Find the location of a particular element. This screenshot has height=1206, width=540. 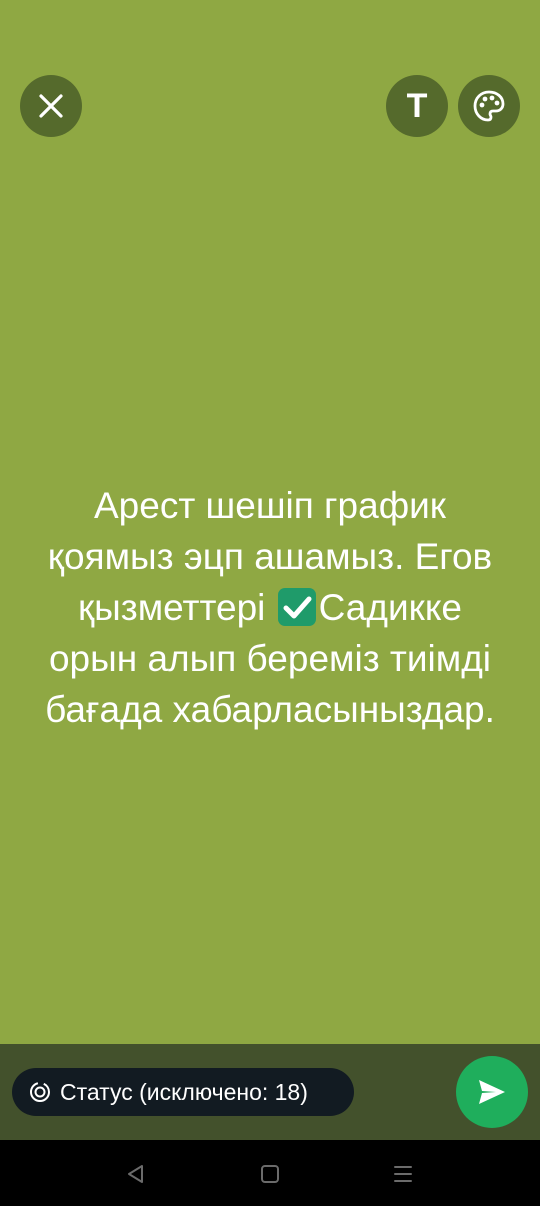

status-audience-selector: Статус (исключено: 18) is located at coordinates (183, 1092).